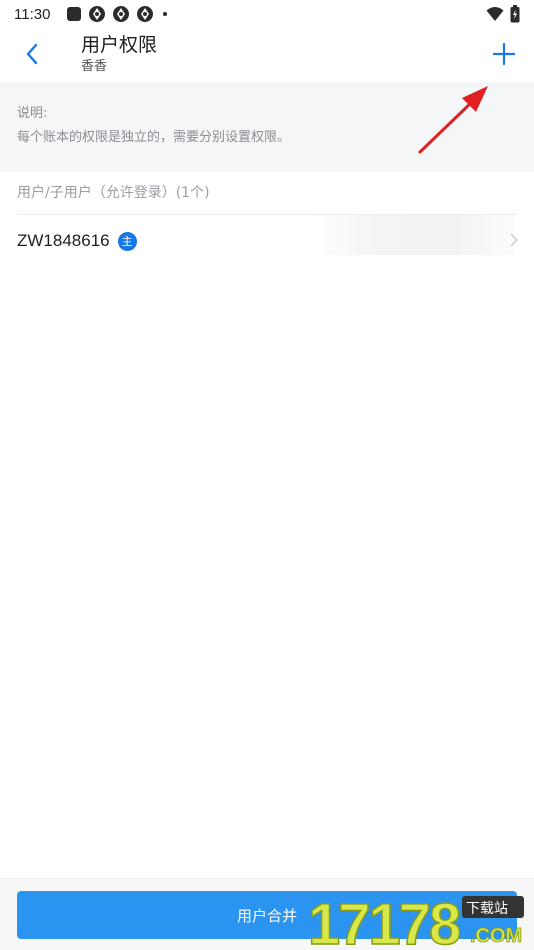 The height and width of the screenshot is (950, 534). I want to click on chevron-right-icon, so click(514, 240).